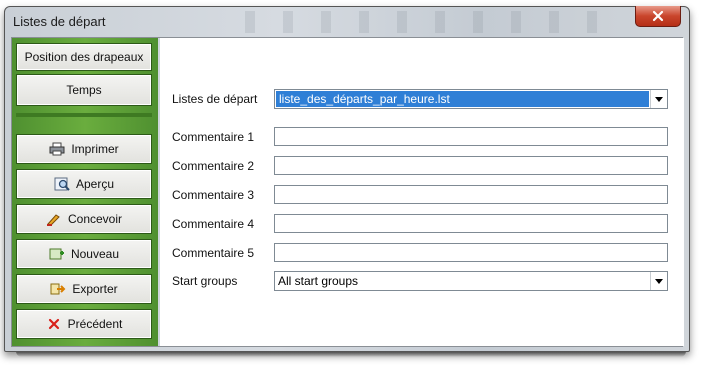 This screenshot has height=370, width=712. I want to click on concevoir-button: Concevoir, so click(84, 219).